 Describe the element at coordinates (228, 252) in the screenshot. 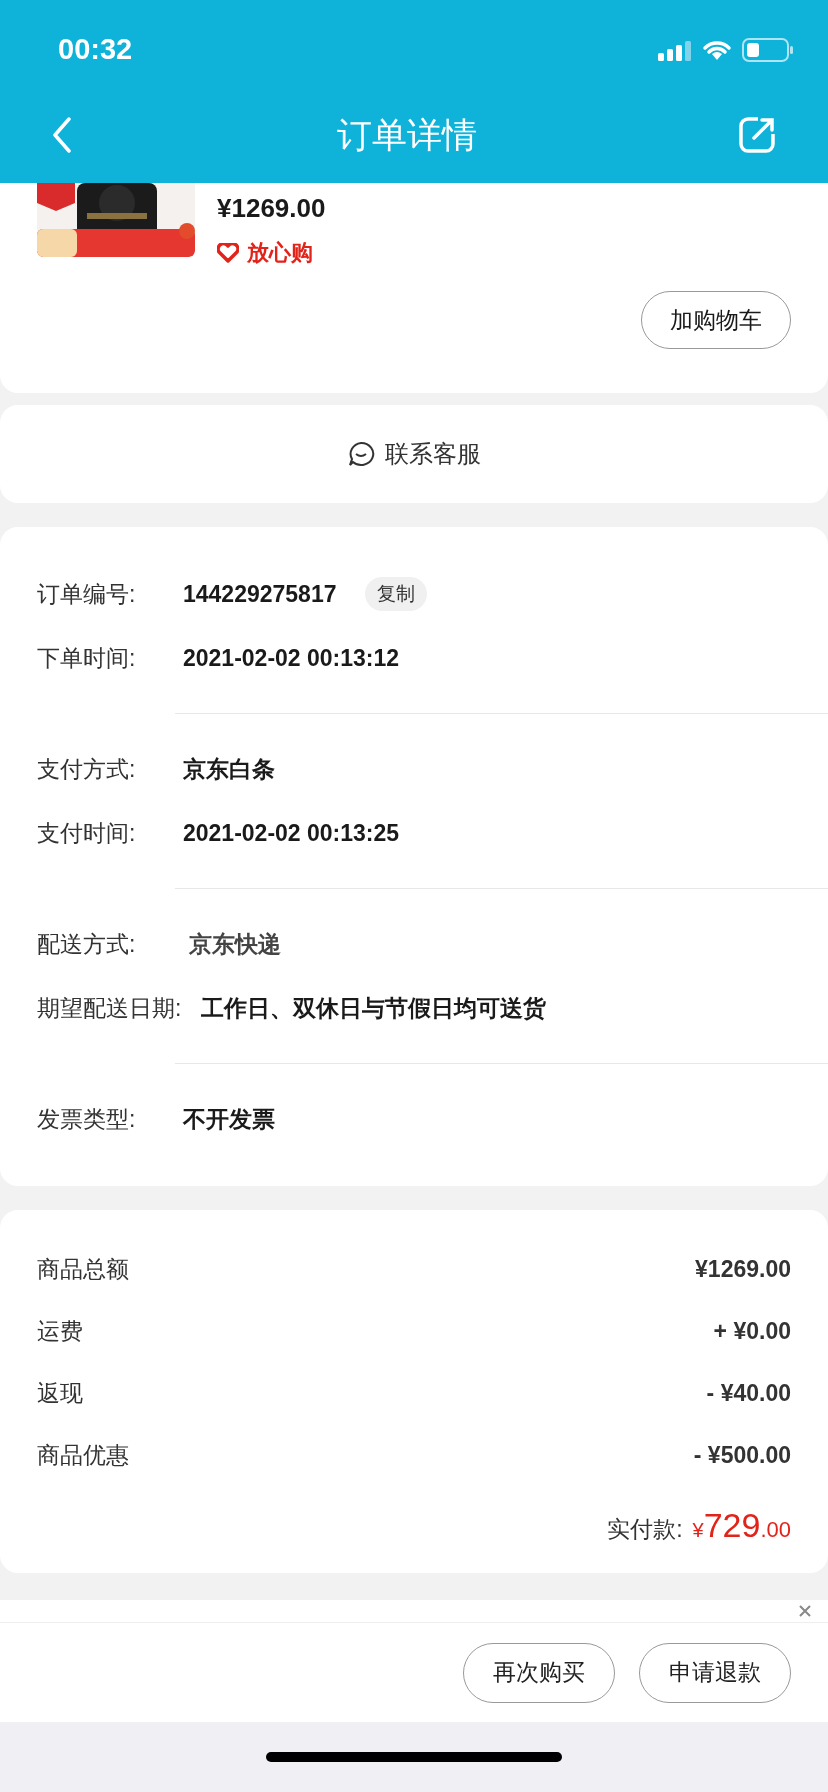

I see `heart-icon` at that location.